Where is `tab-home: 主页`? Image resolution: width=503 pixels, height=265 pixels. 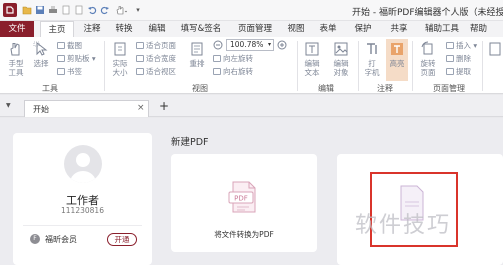 tab-home: 主页 is located at coordinates (57, 29).